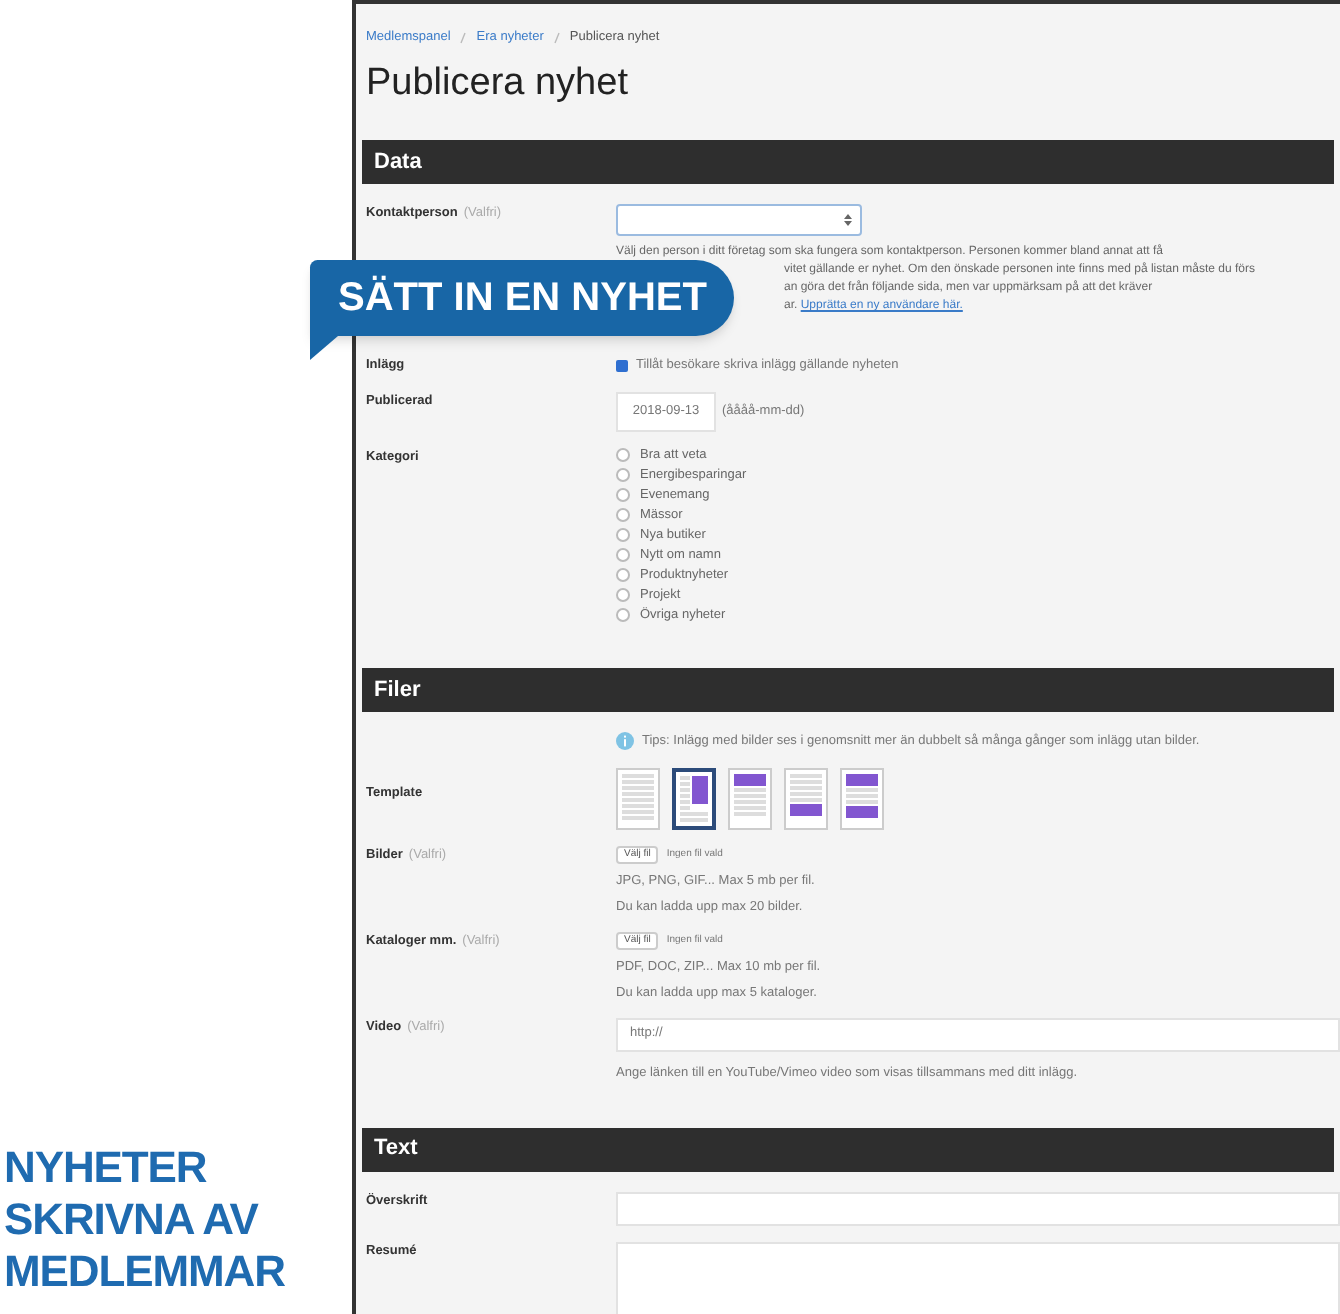 The width and height of the screenshot is (1340, 1314). What do you see at coordinates (978, 1208) in the screenshot?
I see `heading-field` at bounding box center [978, 1208].